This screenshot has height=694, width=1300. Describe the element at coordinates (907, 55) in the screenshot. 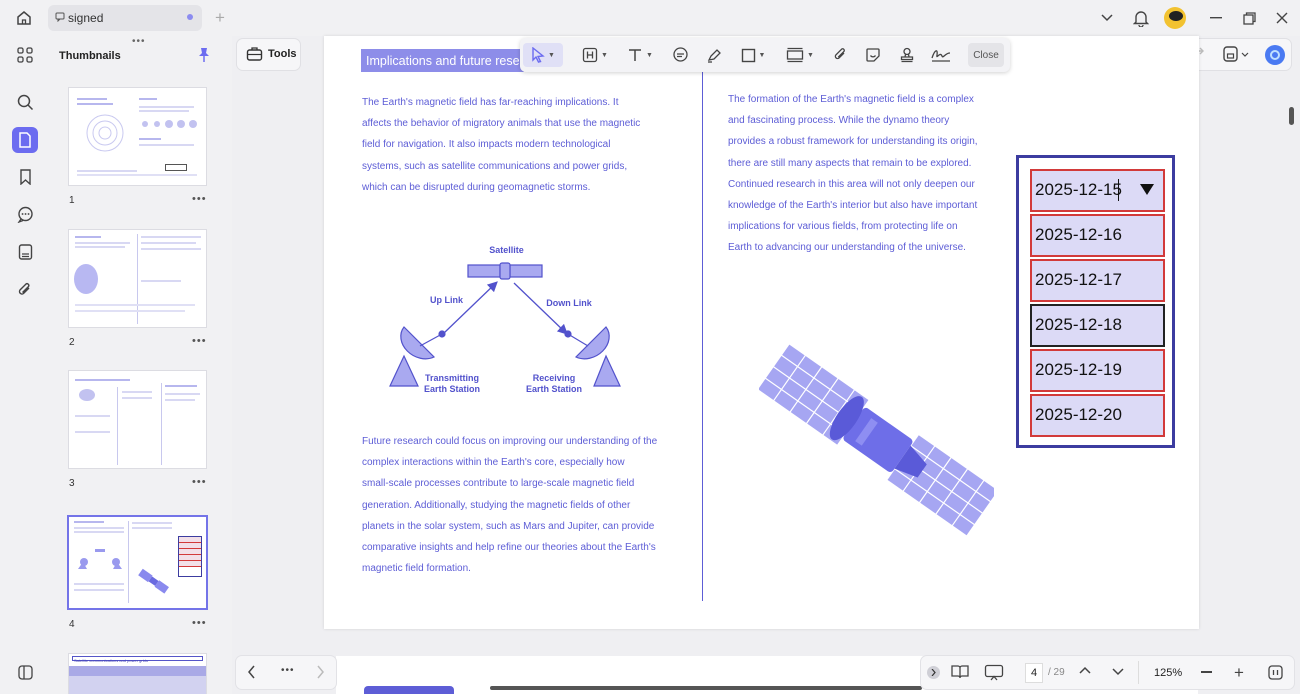

I see `stamp-icon` at that location.